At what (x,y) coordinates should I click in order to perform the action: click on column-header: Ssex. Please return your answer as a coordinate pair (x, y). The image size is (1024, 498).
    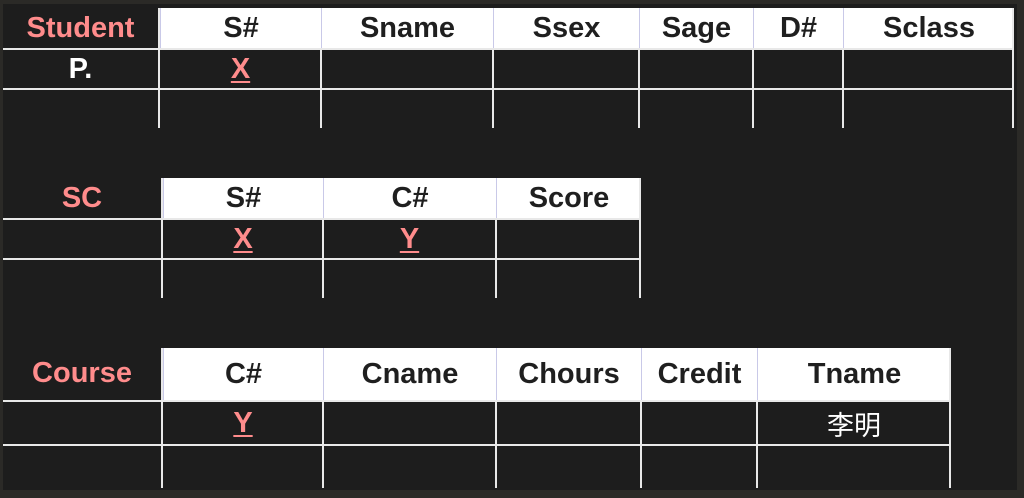
    Looking at the image, I should click on (566, 28).